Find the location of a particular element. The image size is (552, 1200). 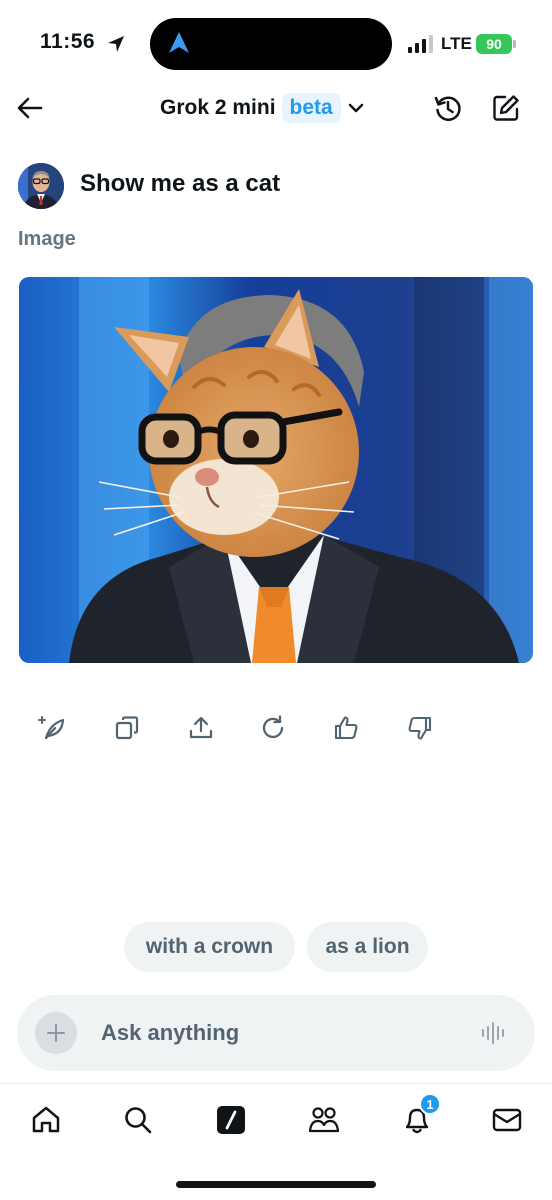

thumbs-down-button is located at coordinates (420, 728).